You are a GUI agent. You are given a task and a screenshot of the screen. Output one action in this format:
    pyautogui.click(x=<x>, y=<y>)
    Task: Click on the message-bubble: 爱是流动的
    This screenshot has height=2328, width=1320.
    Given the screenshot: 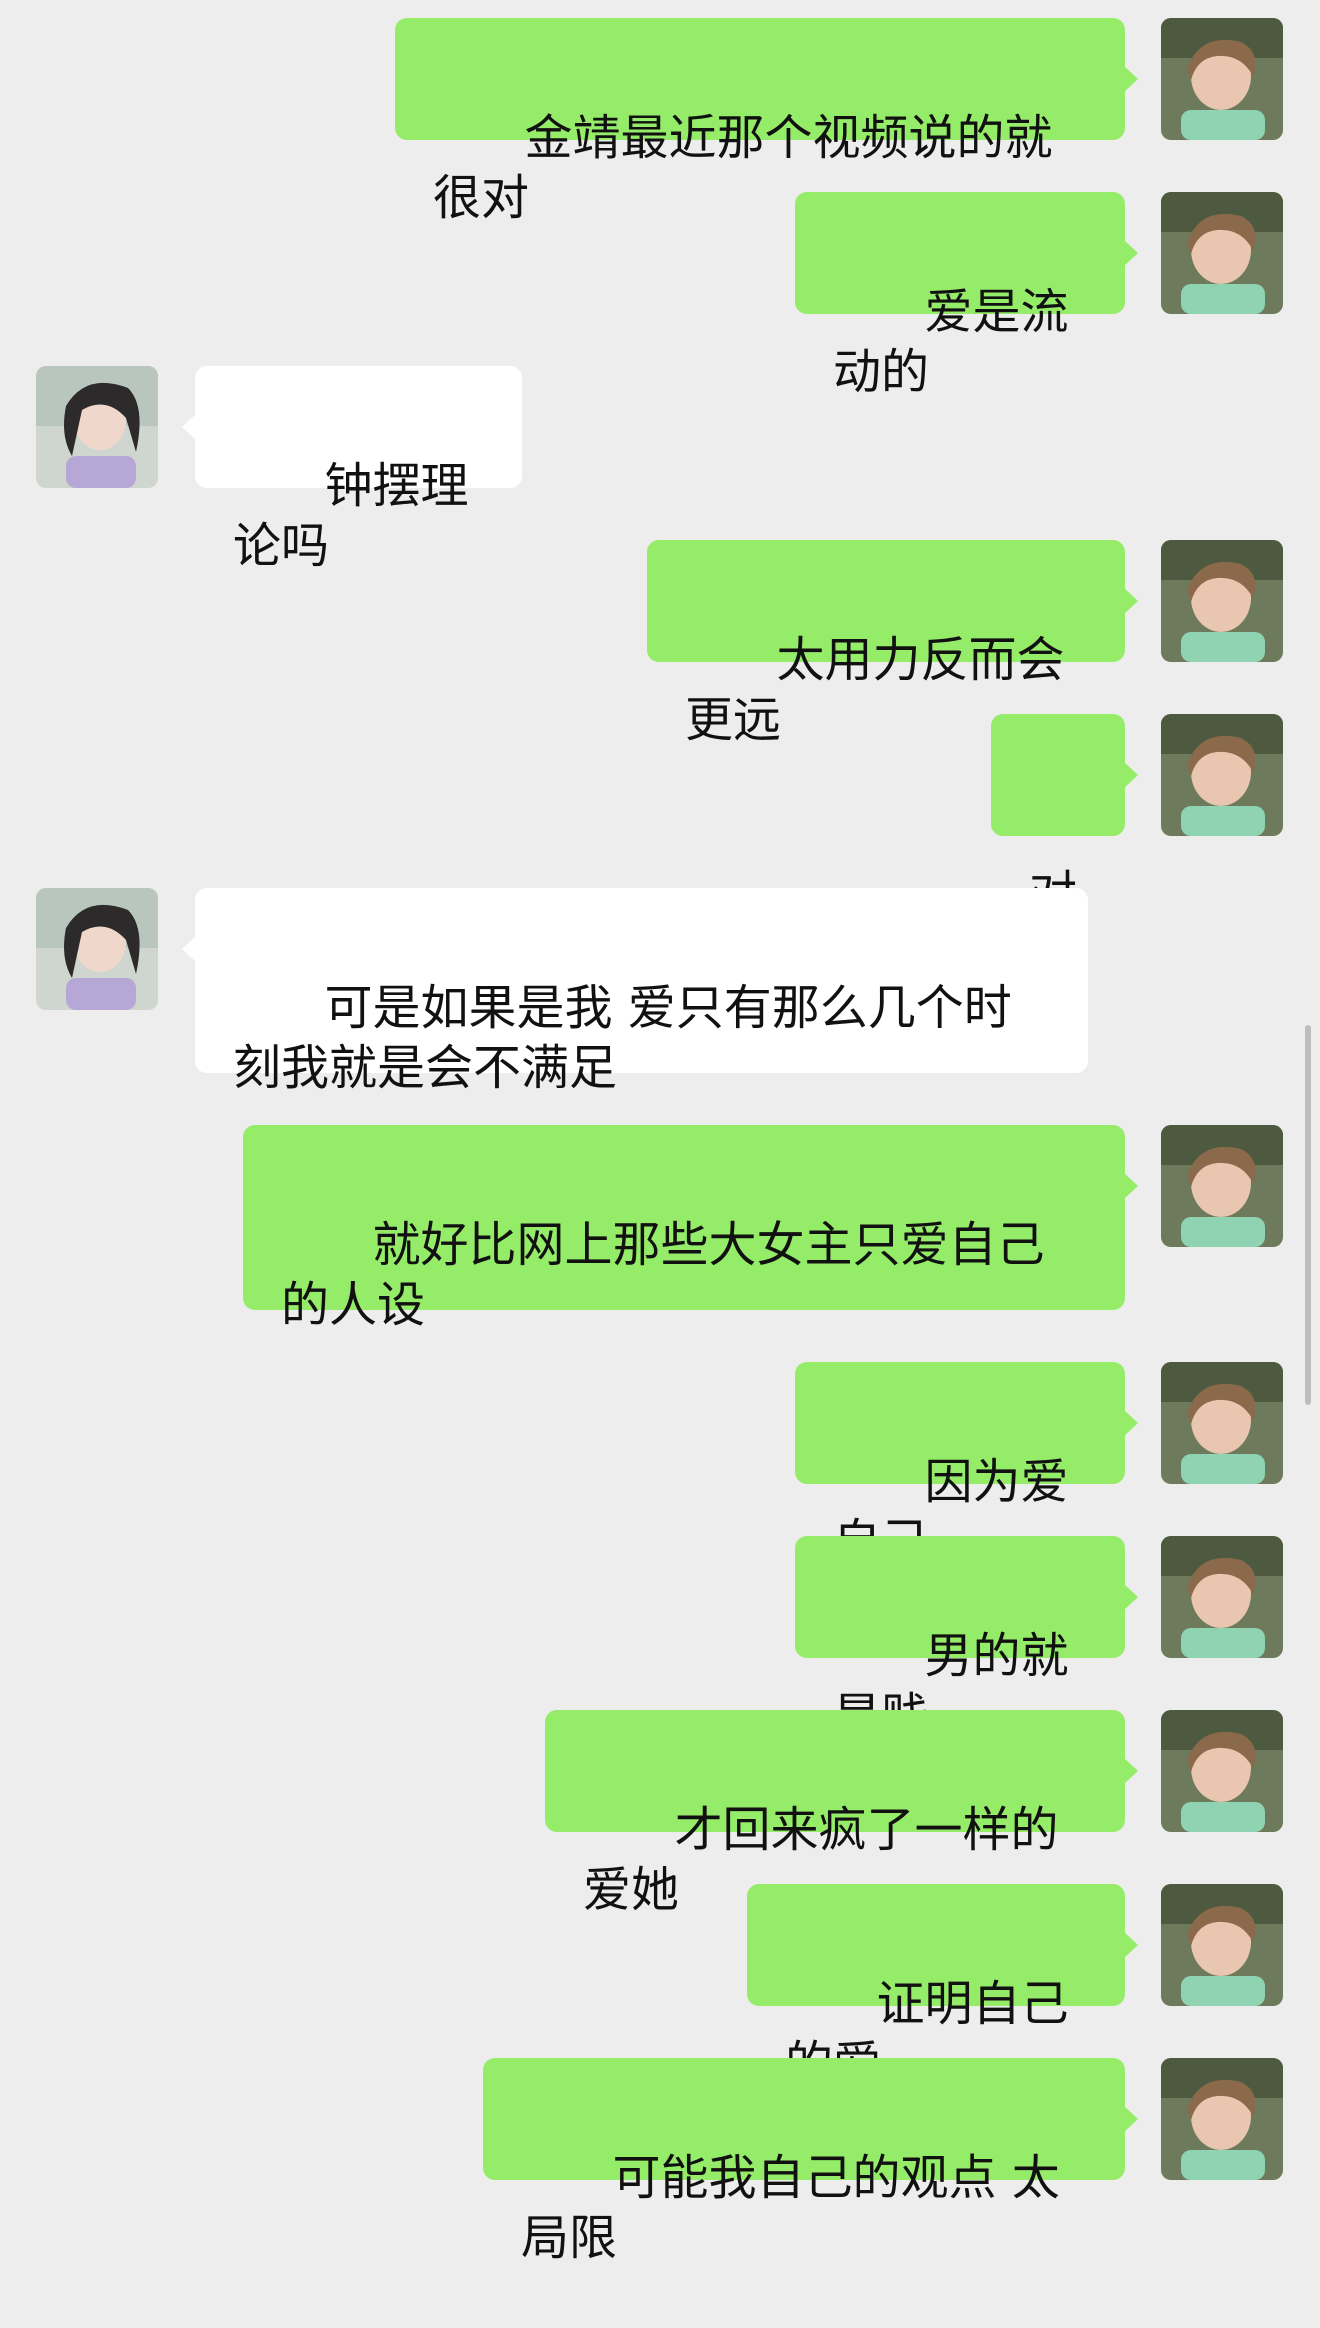 What is the action you would take?
    pyautogui.click(x=966, y=296)
    